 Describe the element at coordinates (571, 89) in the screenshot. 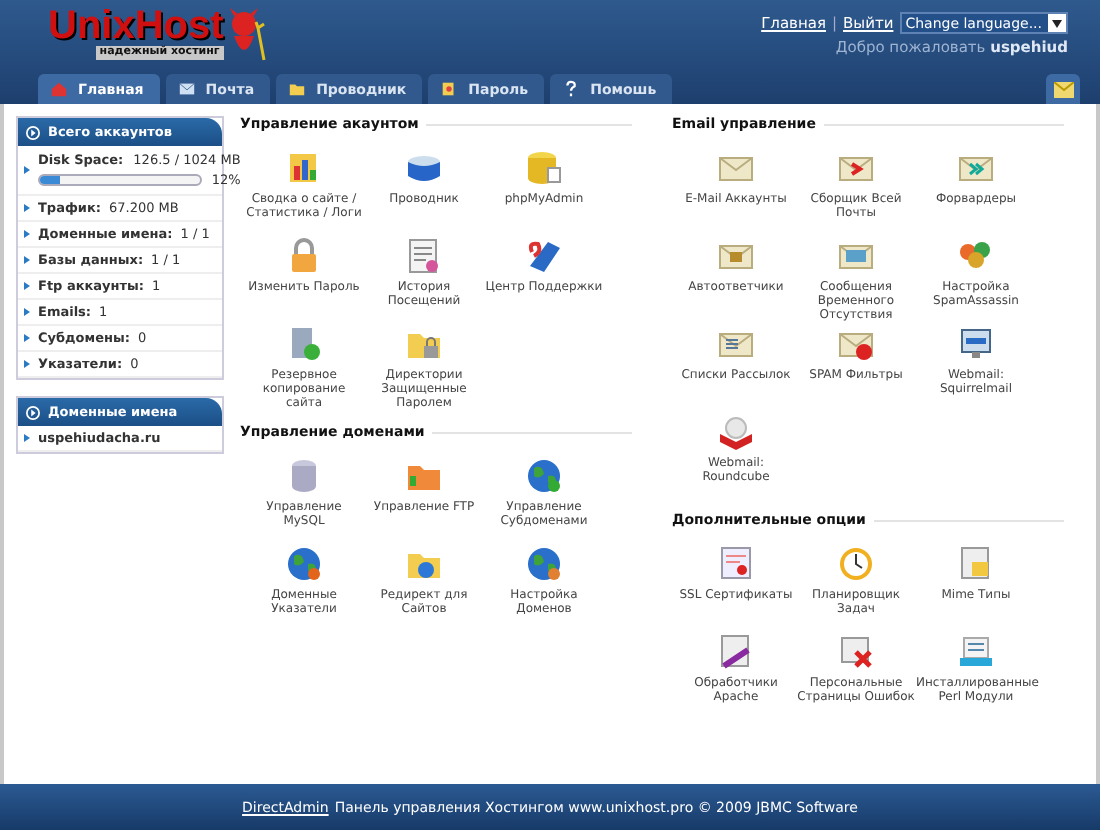

I see `question-icon` at that location.